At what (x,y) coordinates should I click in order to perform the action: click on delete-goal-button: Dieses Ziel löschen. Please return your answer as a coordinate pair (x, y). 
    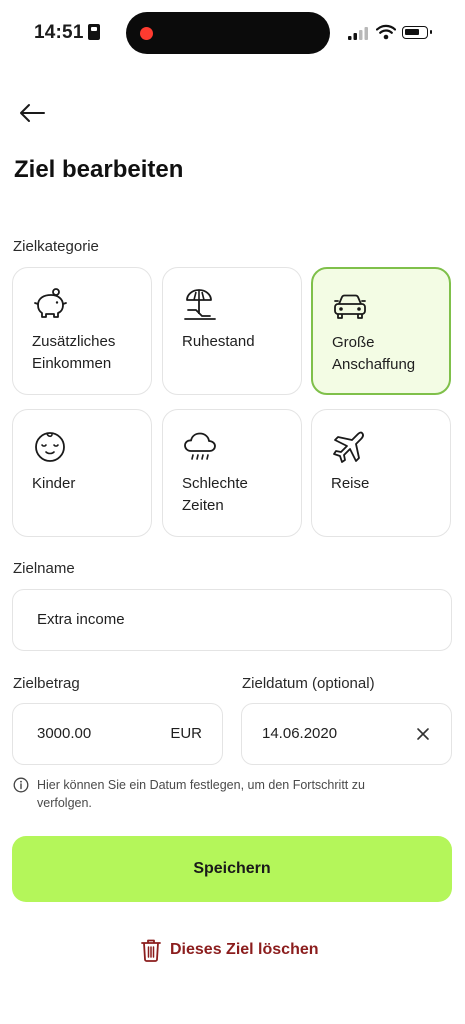
    Looking at the image, I should click on (229, 950).